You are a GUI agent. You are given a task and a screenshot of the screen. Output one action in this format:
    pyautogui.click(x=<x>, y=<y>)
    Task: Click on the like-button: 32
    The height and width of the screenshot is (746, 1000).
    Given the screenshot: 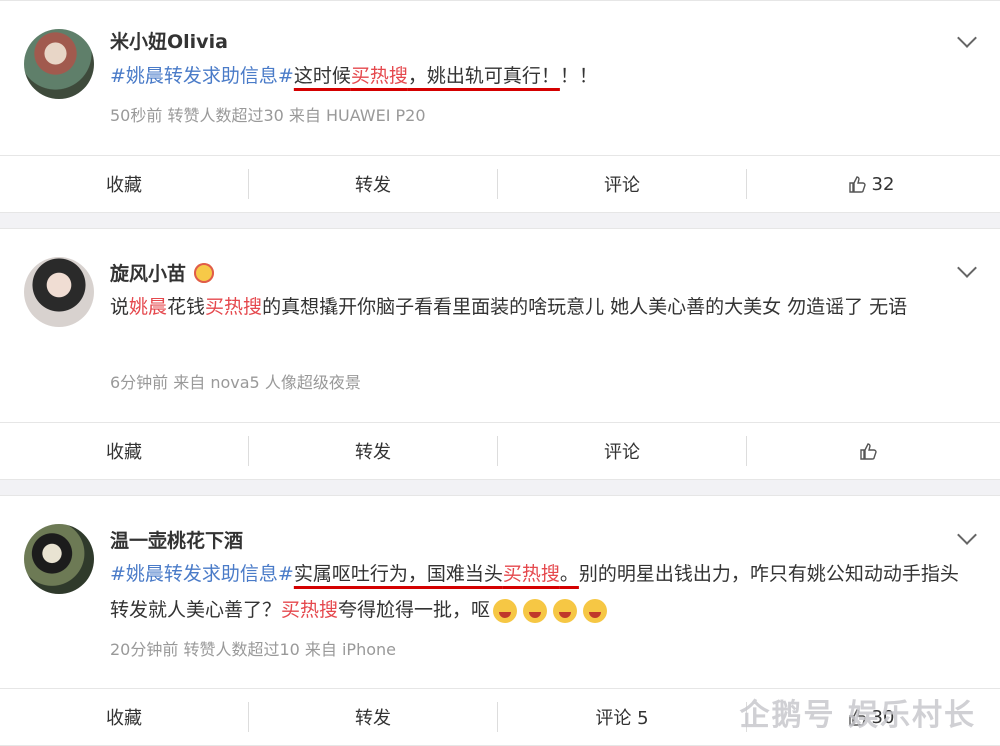 What is the action you would take?
    pyautogui.click(x=871, y=184)
    